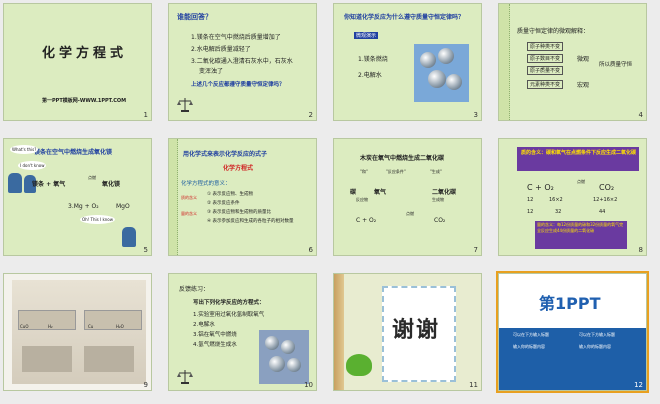 The width and height of the screenshot is (660, 404). I want to click on molecule-image, so click(441, 73).